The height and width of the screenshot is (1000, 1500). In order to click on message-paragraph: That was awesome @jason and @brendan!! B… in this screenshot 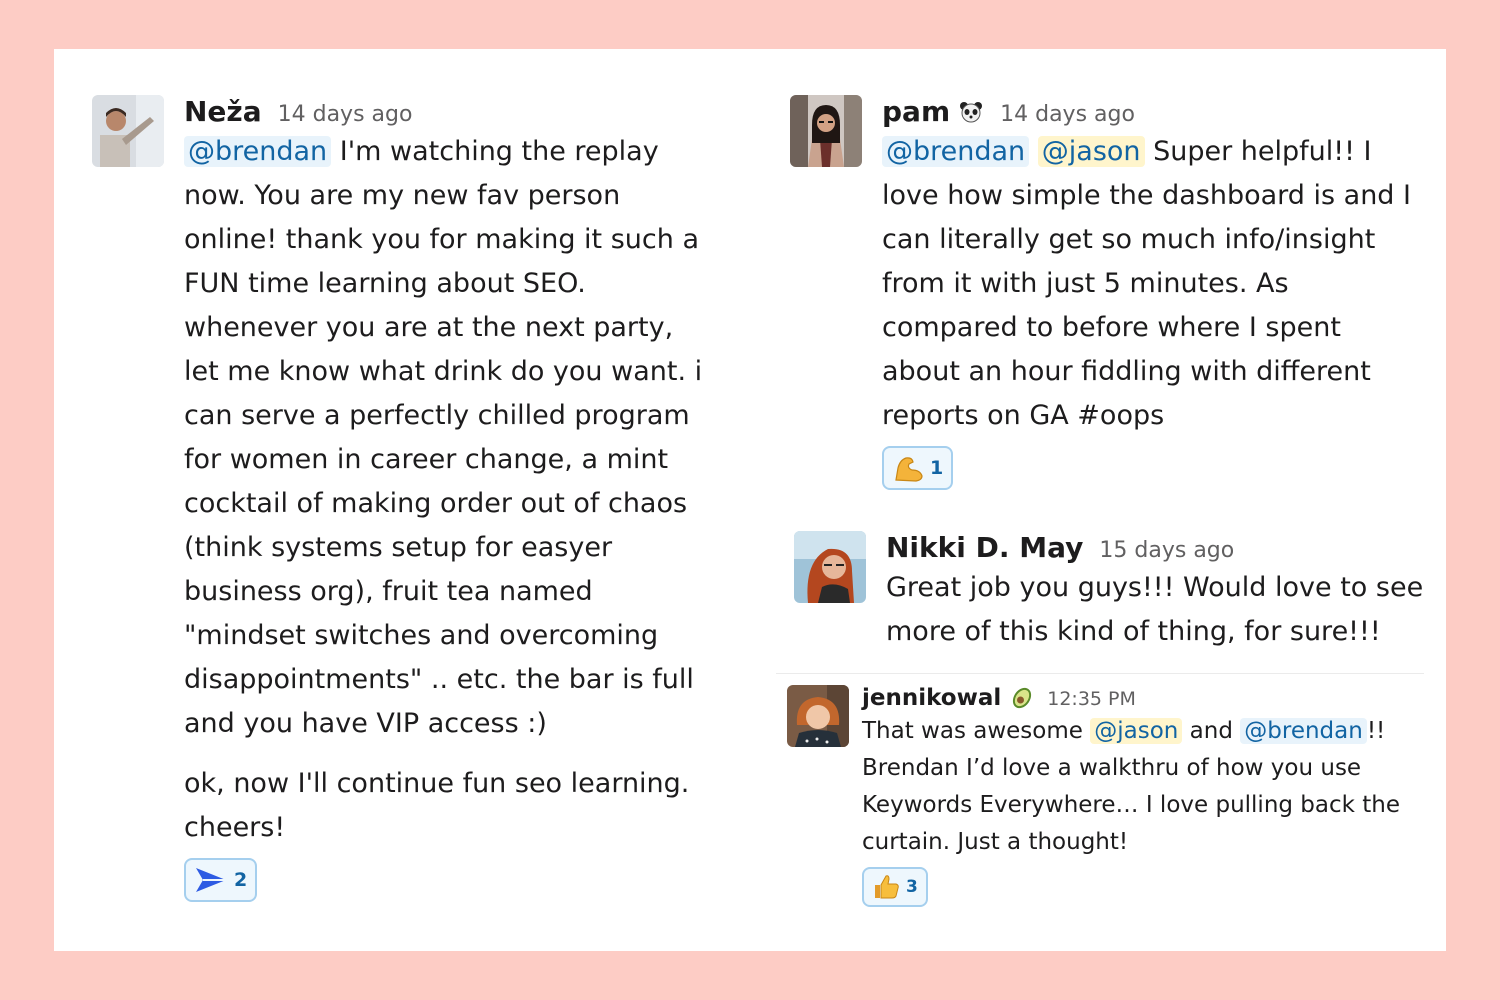, I will do `click(1132, 787)`.